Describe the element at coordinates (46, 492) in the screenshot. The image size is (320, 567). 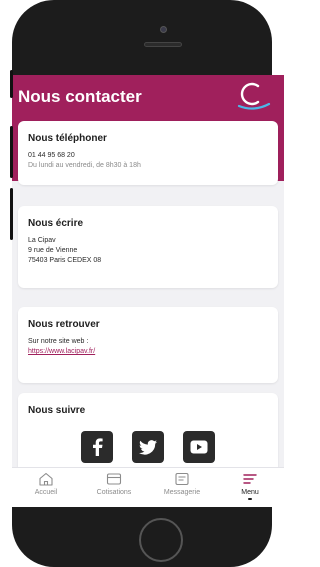
I see `tab-label: Accueil` at that location.